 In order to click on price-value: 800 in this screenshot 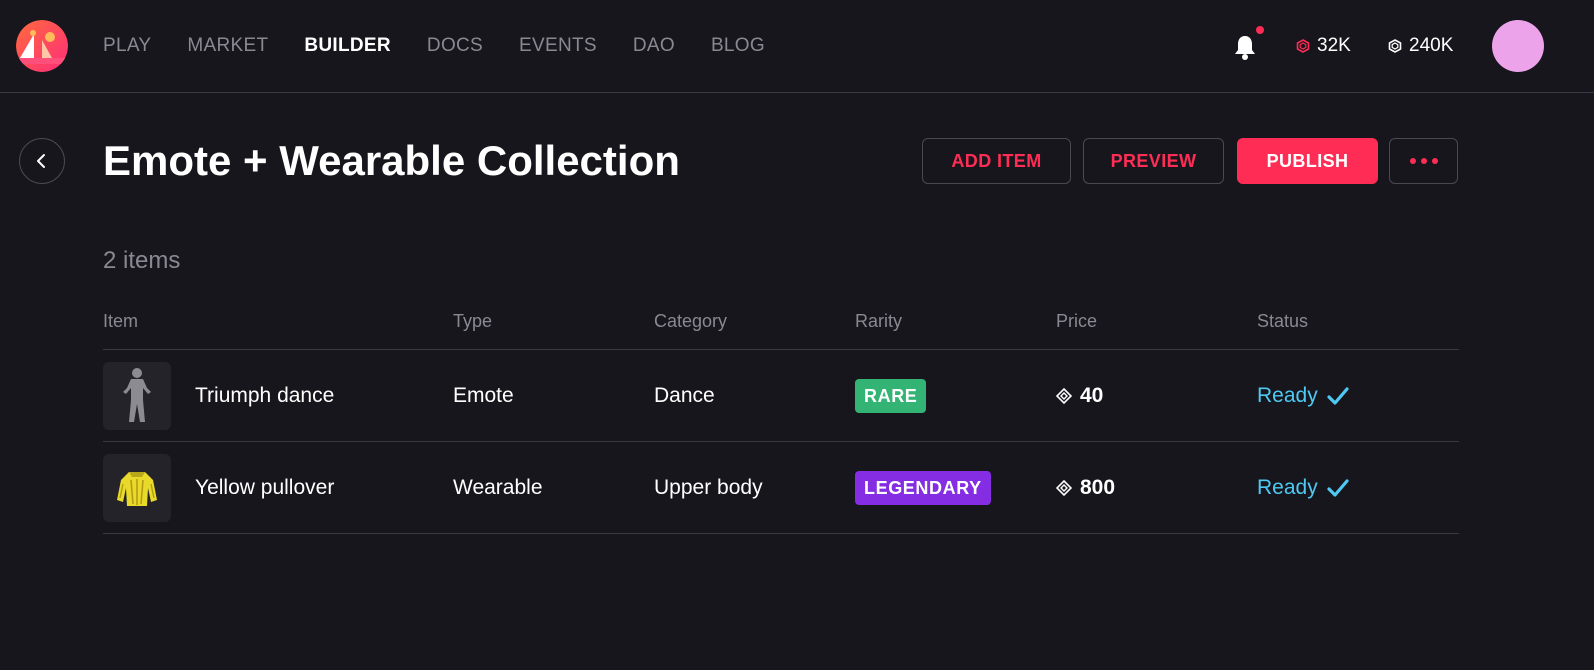, I will do `click(1098, 487)`.